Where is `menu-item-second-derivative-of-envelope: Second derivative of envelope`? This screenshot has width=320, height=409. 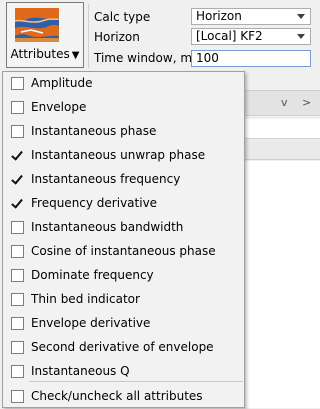 menu-item-second-derivative-of-envelope: Second derivative of envelope is located at coordinates (123, 348).